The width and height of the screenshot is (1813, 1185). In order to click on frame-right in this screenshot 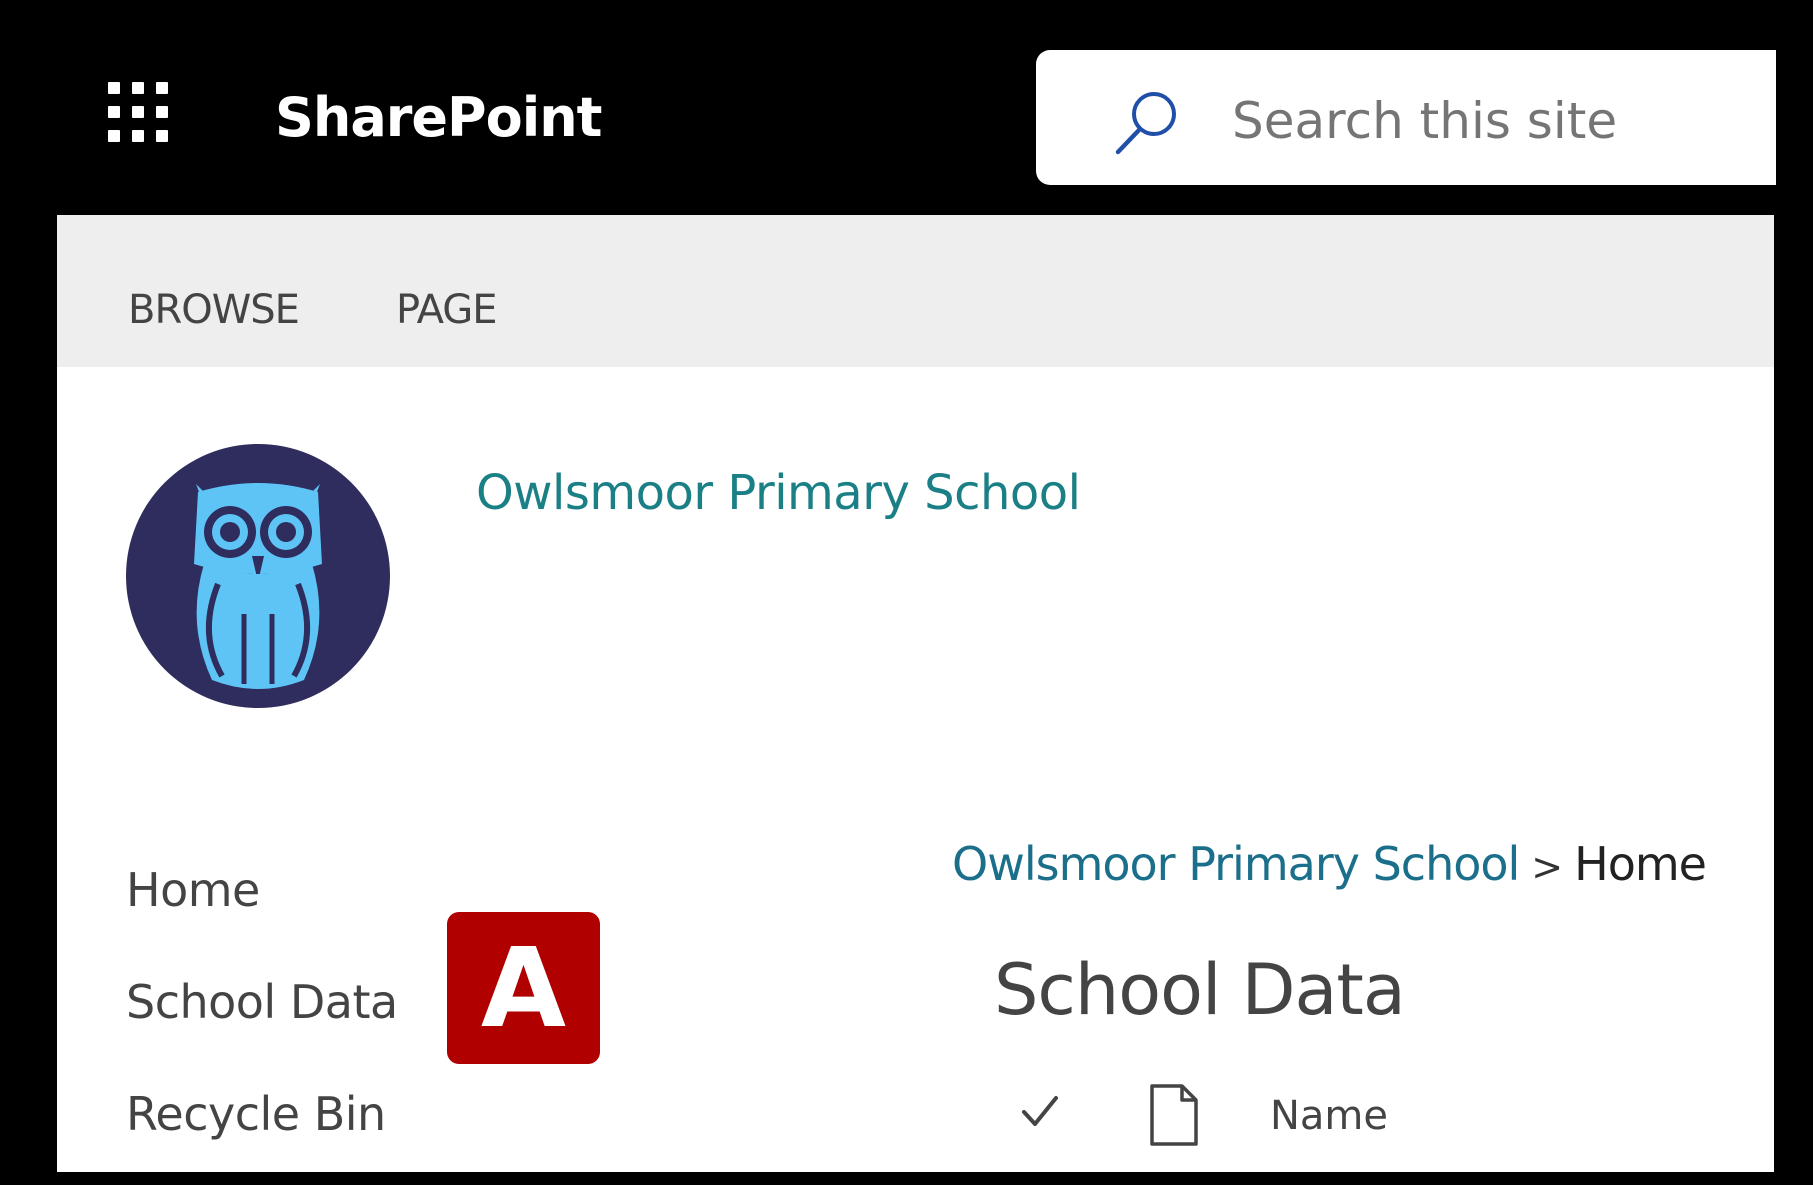, I will do `click(1793, 592)`.